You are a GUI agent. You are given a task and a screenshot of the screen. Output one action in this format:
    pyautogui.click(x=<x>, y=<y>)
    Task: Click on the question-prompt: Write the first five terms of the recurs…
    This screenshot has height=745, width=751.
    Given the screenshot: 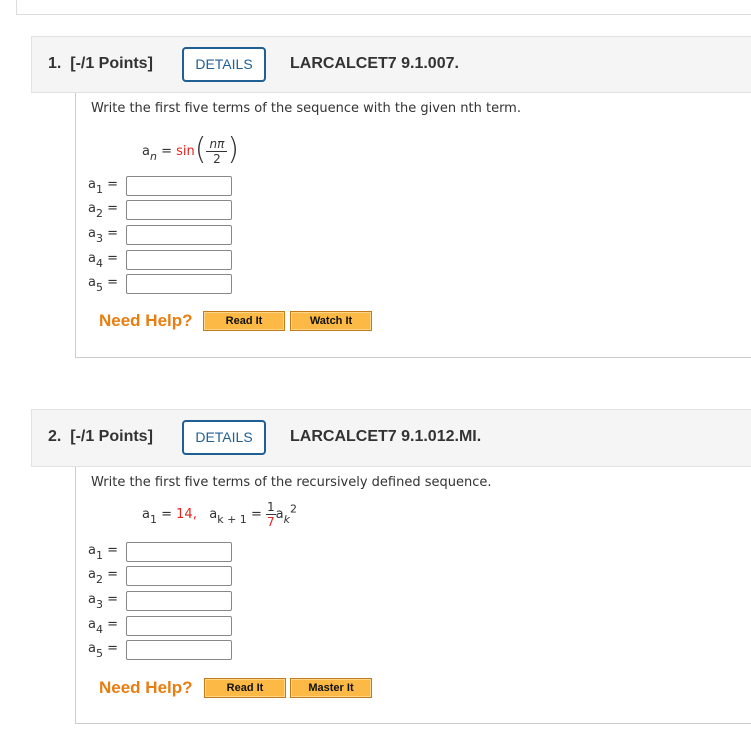 What is the action you would take?
    pyautogui.click(x=291, y=482)
    